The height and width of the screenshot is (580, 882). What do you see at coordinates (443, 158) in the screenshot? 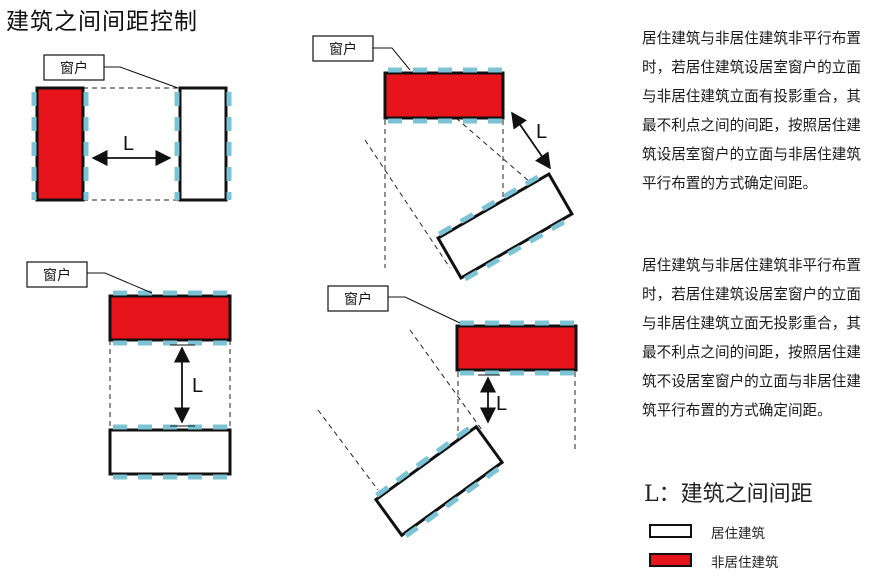
I see `panel-2-rotated-overlap: L 窗户` at bounding box center [443, 158].